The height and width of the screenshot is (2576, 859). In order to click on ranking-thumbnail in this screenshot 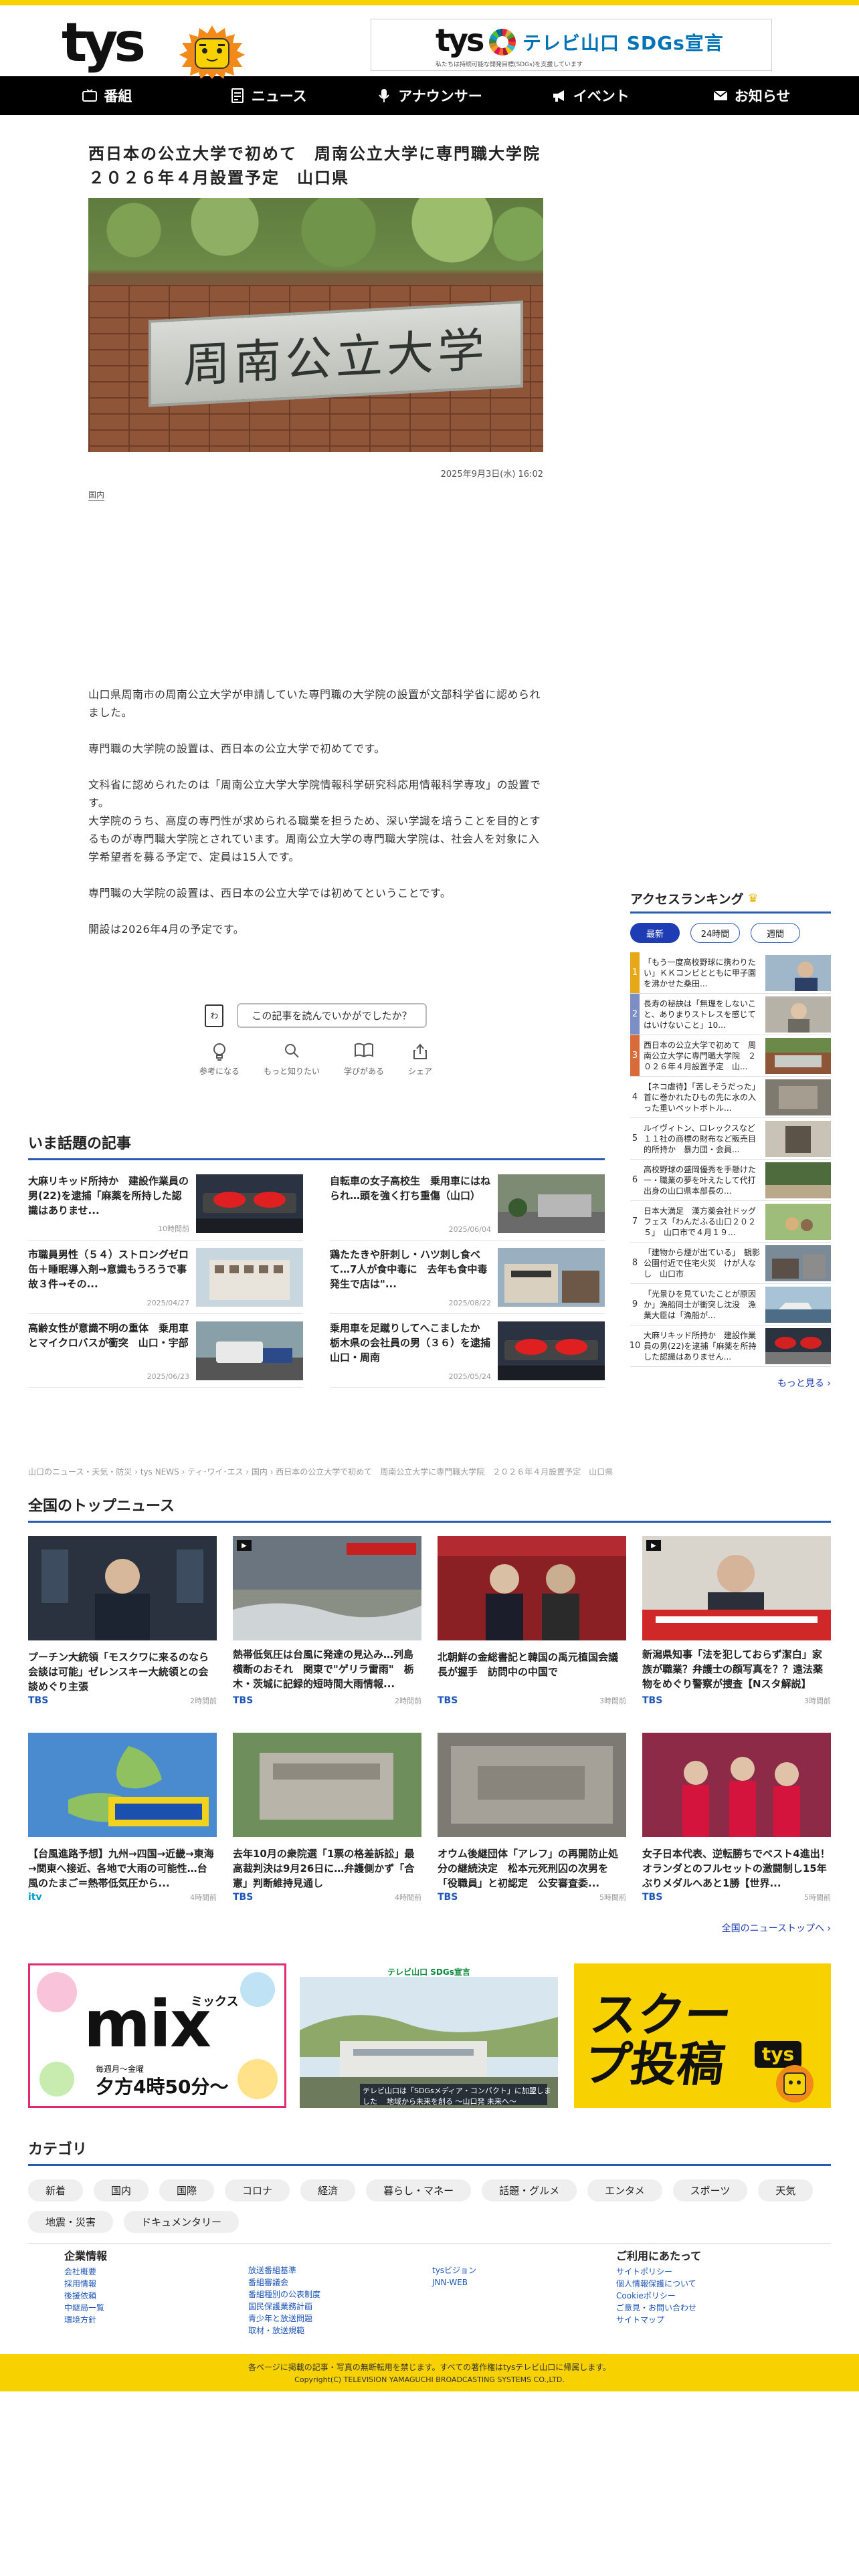, I will do `click(798, 1221)`.